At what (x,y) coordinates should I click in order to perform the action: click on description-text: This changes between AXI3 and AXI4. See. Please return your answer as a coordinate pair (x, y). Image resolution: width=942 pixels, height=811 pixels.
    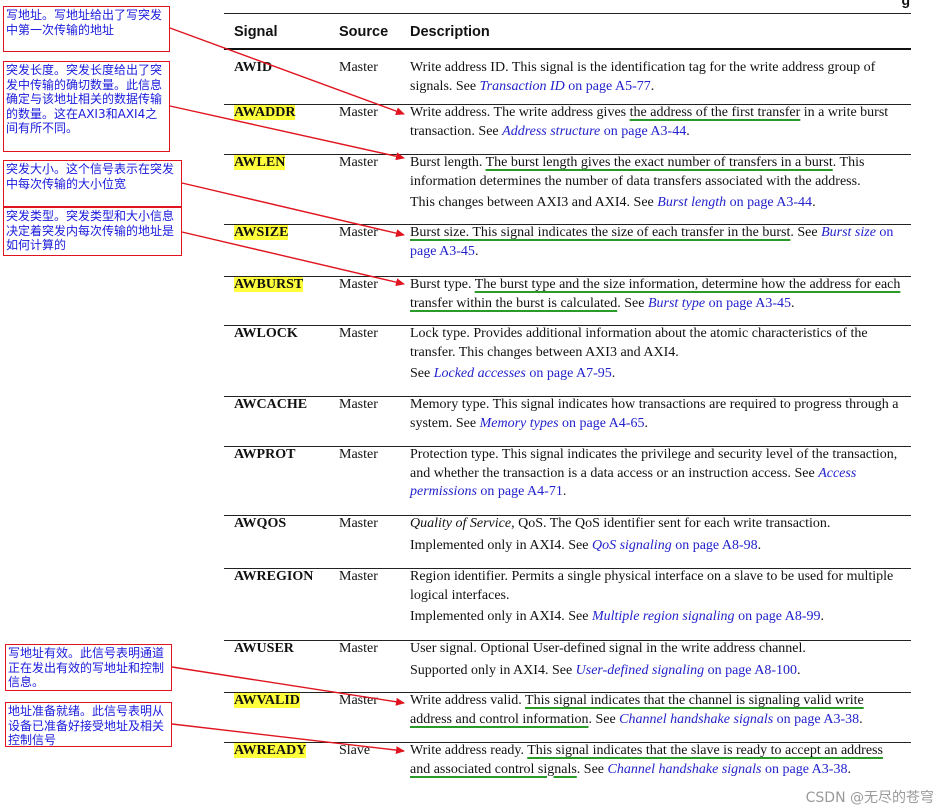
    Looking at the image, I should click on (534, 202).